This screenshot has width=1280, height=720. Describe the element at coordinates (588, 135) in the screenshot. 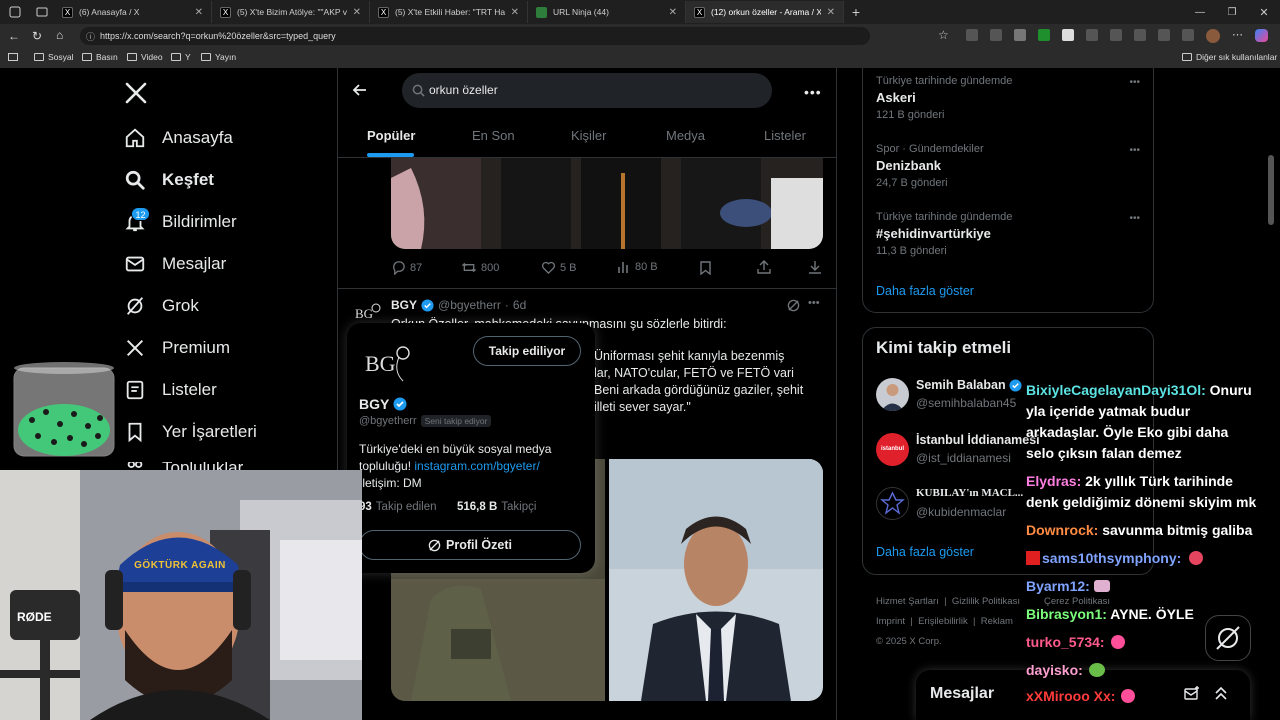

I see `tab-people: Kişiler` at that location.